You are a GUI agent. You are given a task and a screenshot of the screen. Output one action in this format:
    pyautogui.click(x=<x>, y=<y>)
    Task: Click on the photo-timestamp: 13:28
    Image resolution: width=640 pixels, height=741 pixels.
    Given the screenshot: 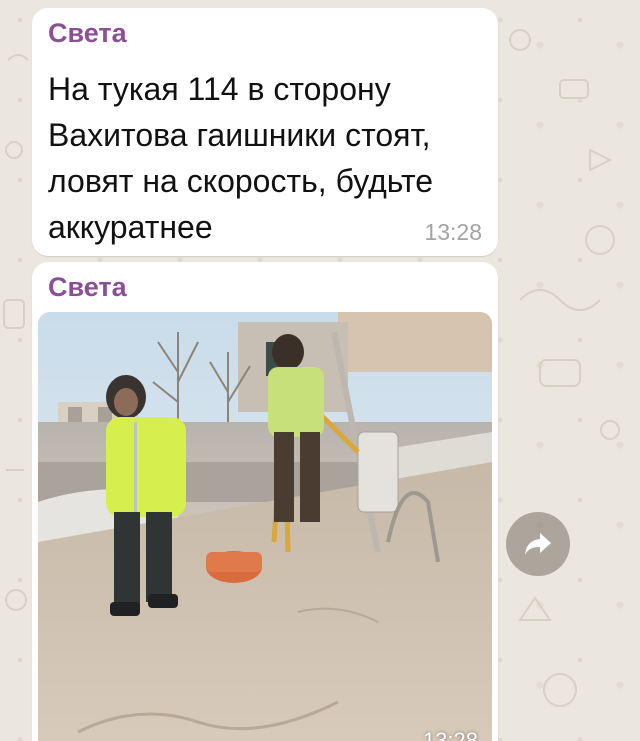 What is the action you would take?
    pyautogui.click(x=450, y=734)
    